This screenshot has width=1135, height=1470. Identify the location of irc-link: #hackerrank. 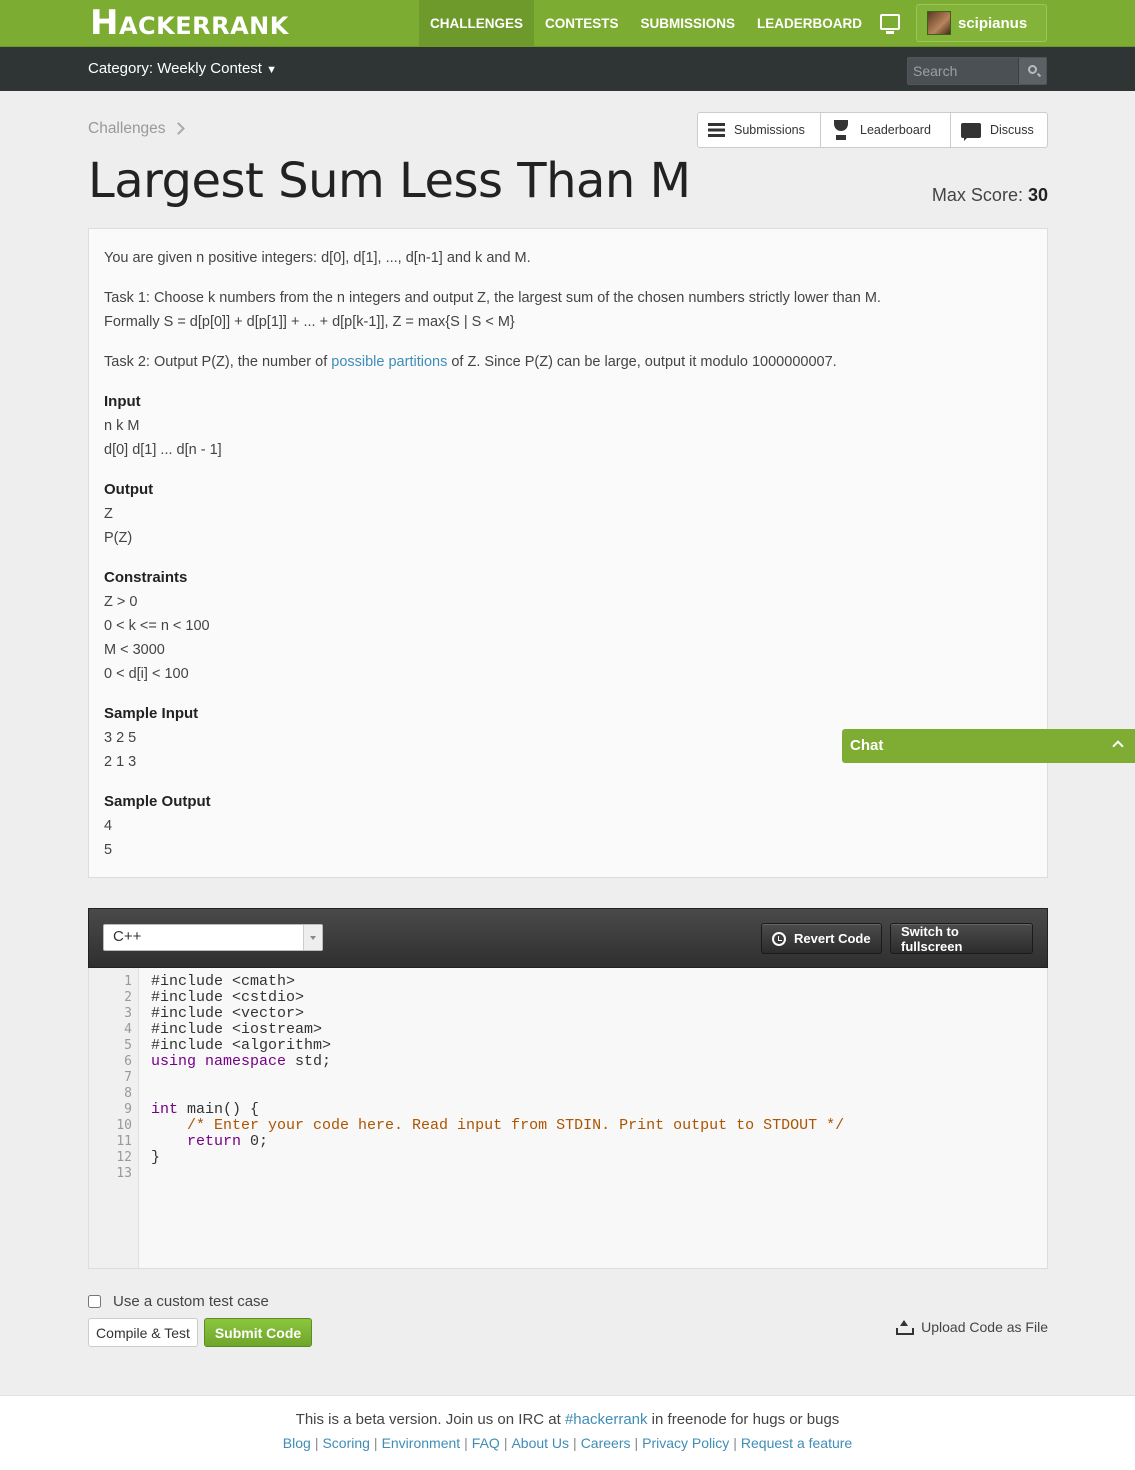
(606, 1419).